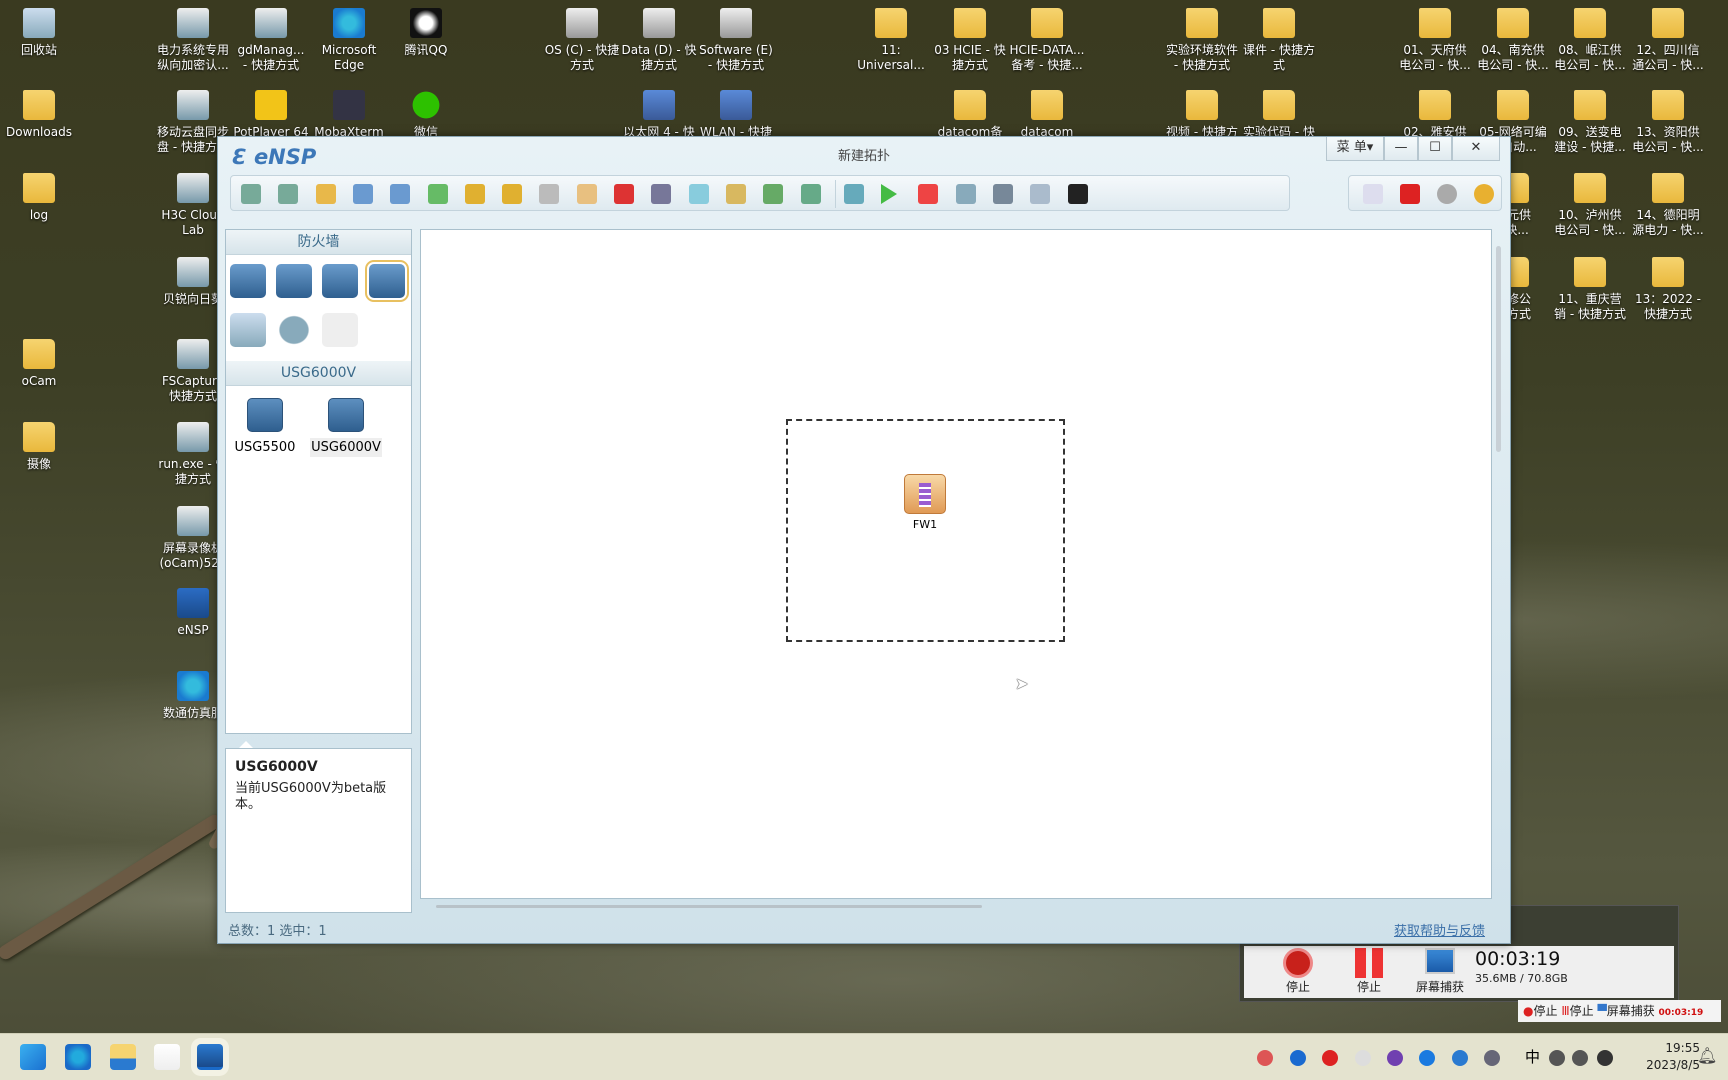 The image size is (1728, 1080). Describe the element at coordinates (970, 115) in the screenshot. I see `desktop-icon: datacom备` at that location.